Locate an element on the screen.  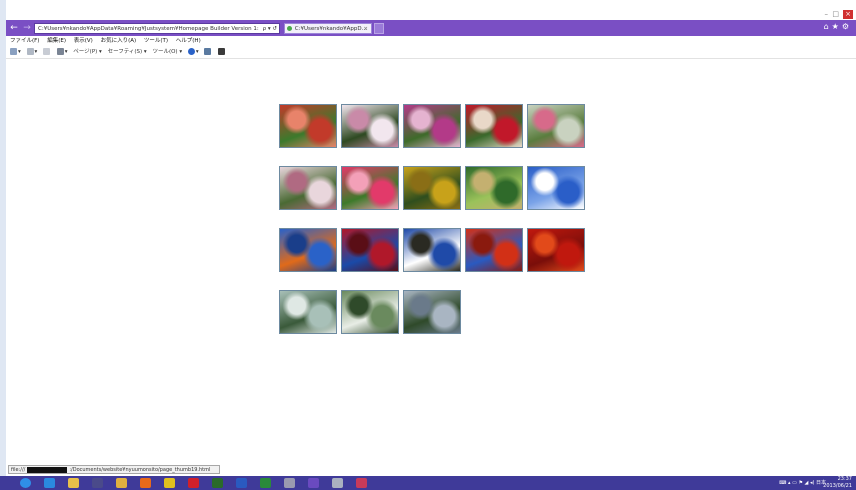
close-button: × is located at coordinates (848, 14).